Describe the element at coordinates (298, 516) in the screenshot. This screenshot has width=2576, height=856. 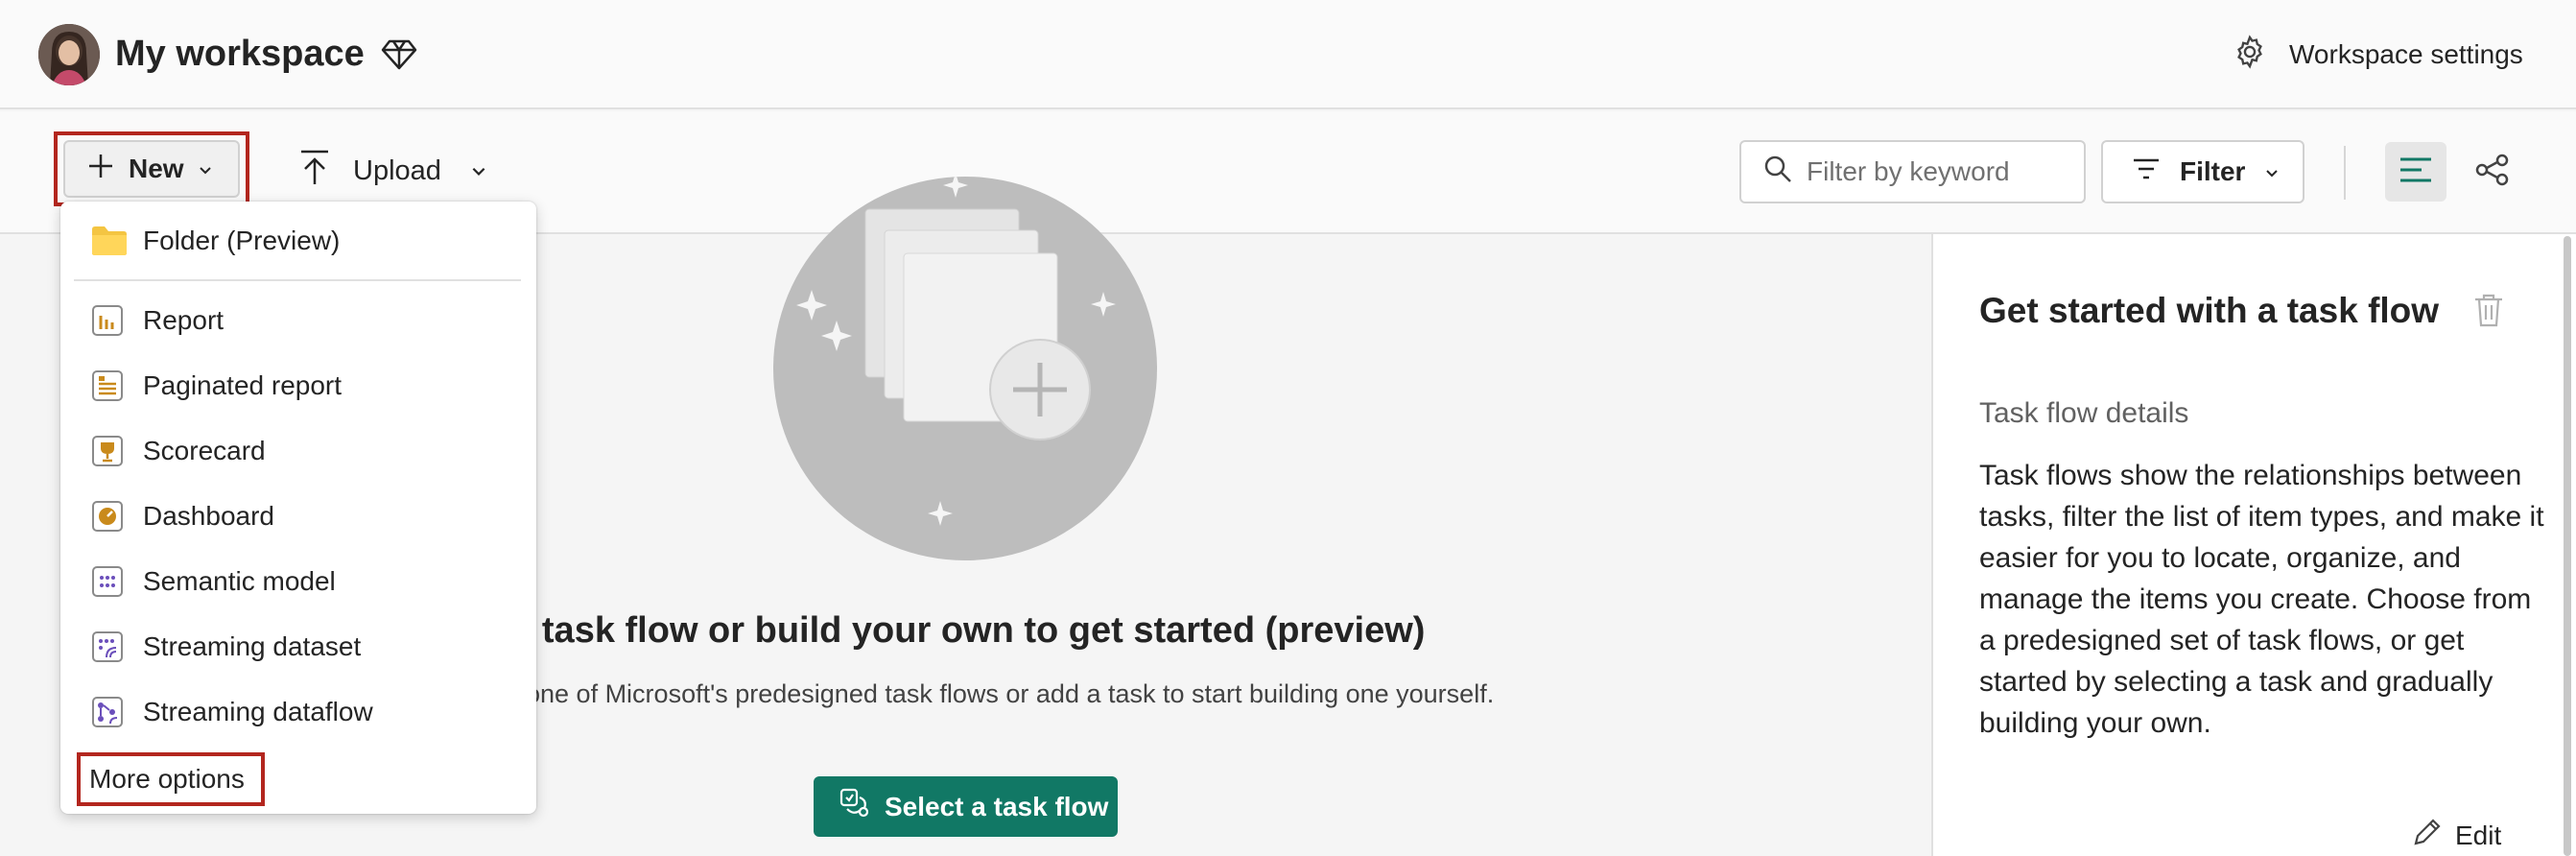
I see `menu-item-dashboard: Dashboard` at that location.